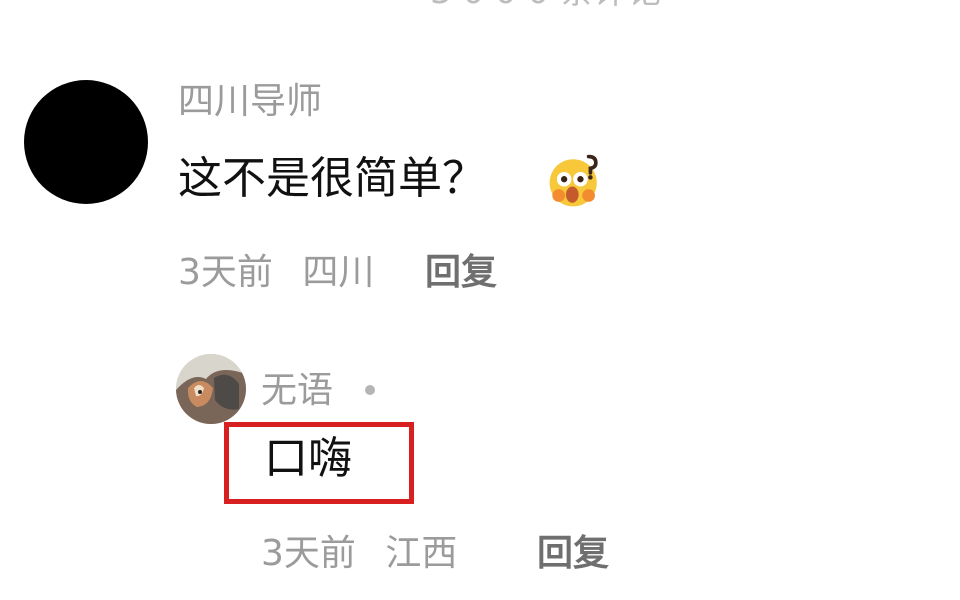 The height and width of the screenshot is (600, 960). I want to click on separator-dot, so click(370, 390).